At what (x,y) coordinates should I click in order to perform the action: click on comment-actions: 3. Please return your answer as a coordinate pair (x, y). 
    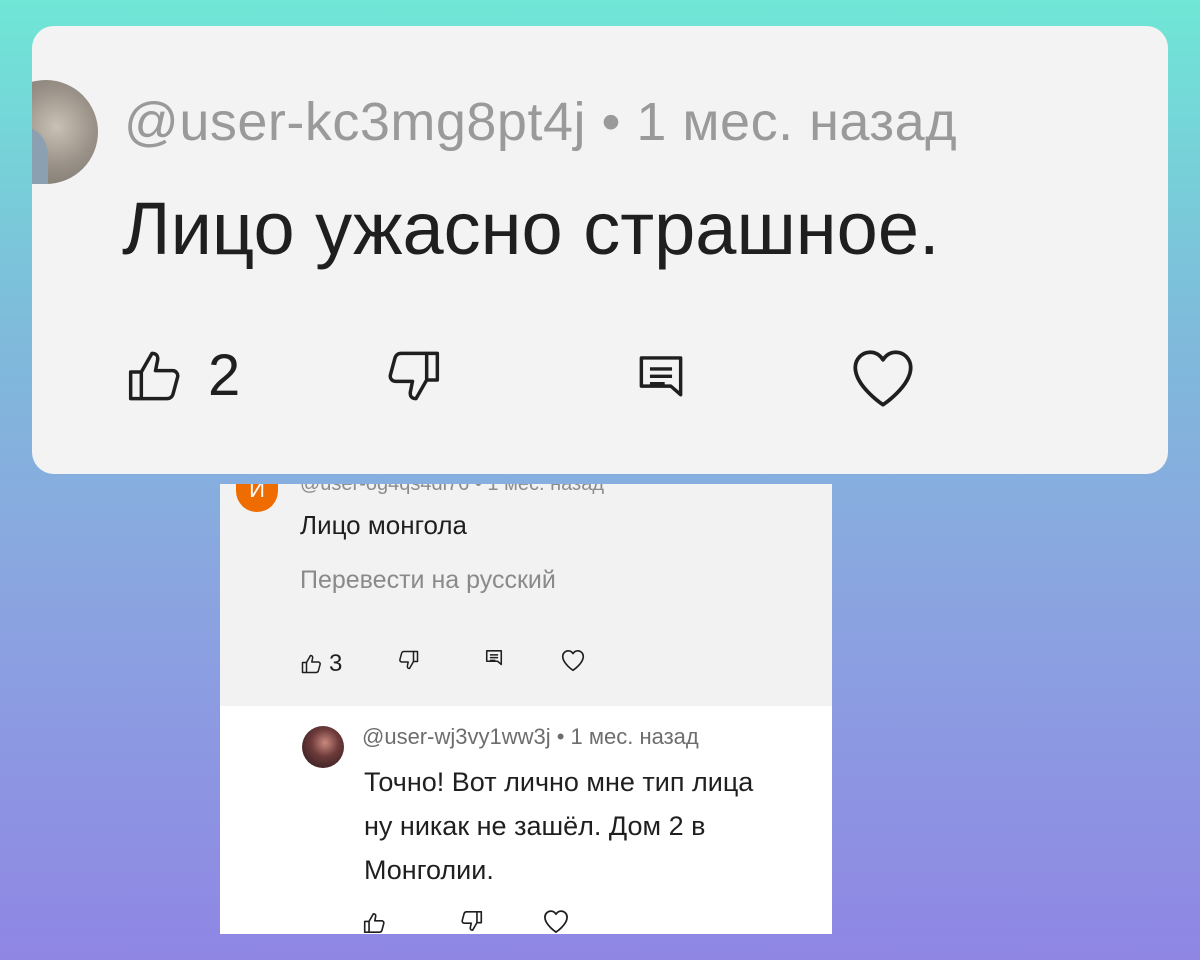
    Looking at the image, I should click on (500, 666).